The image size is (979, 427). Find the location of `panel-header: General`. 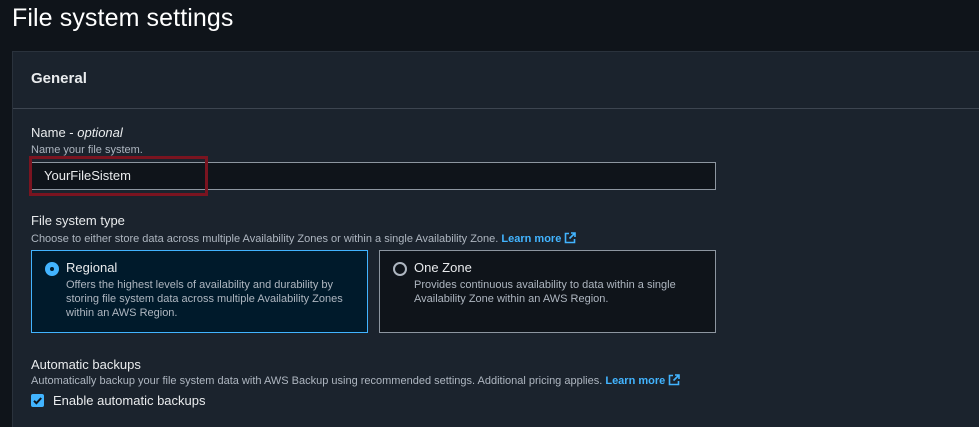

panel-header: General is located at coordinates (496, 80).